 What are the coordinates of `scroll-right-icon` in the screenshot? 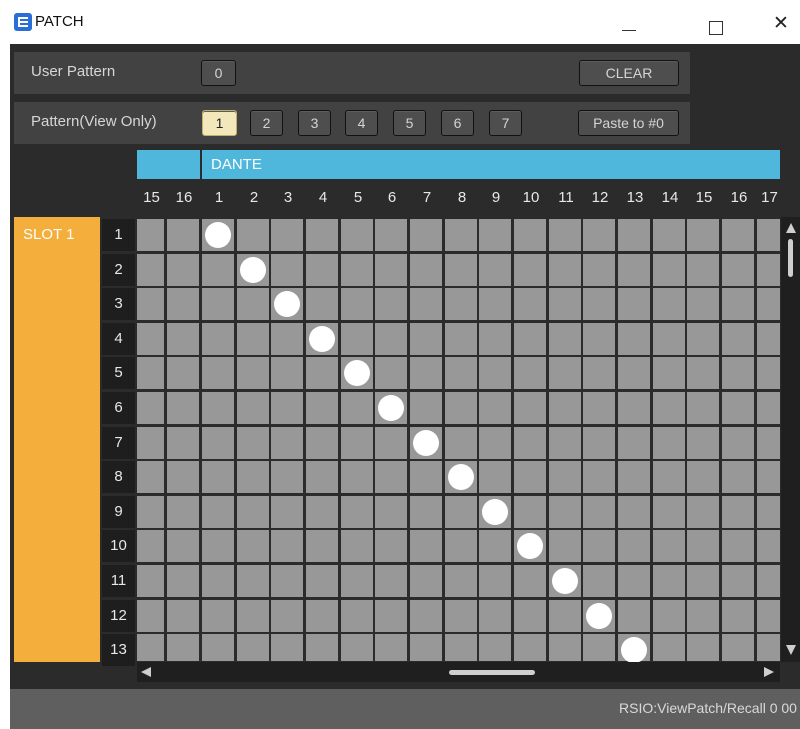 It's located at (769, 672).